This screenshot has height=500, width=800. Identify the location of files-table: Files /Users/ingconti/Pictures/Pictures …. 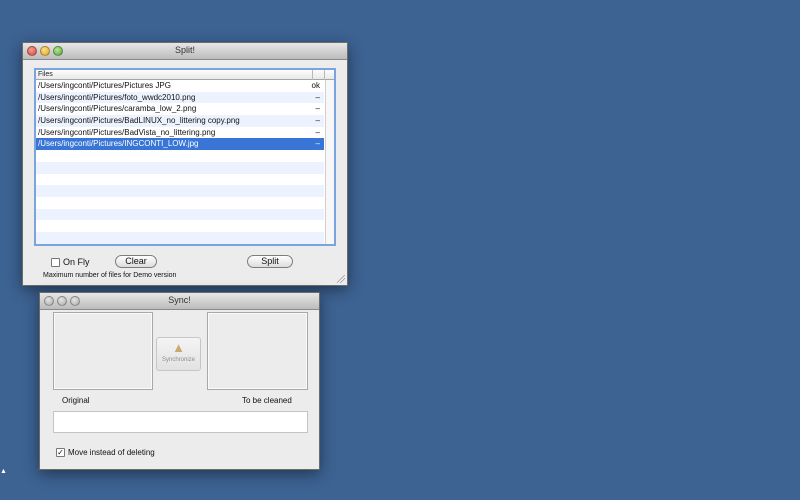
(185, 157).